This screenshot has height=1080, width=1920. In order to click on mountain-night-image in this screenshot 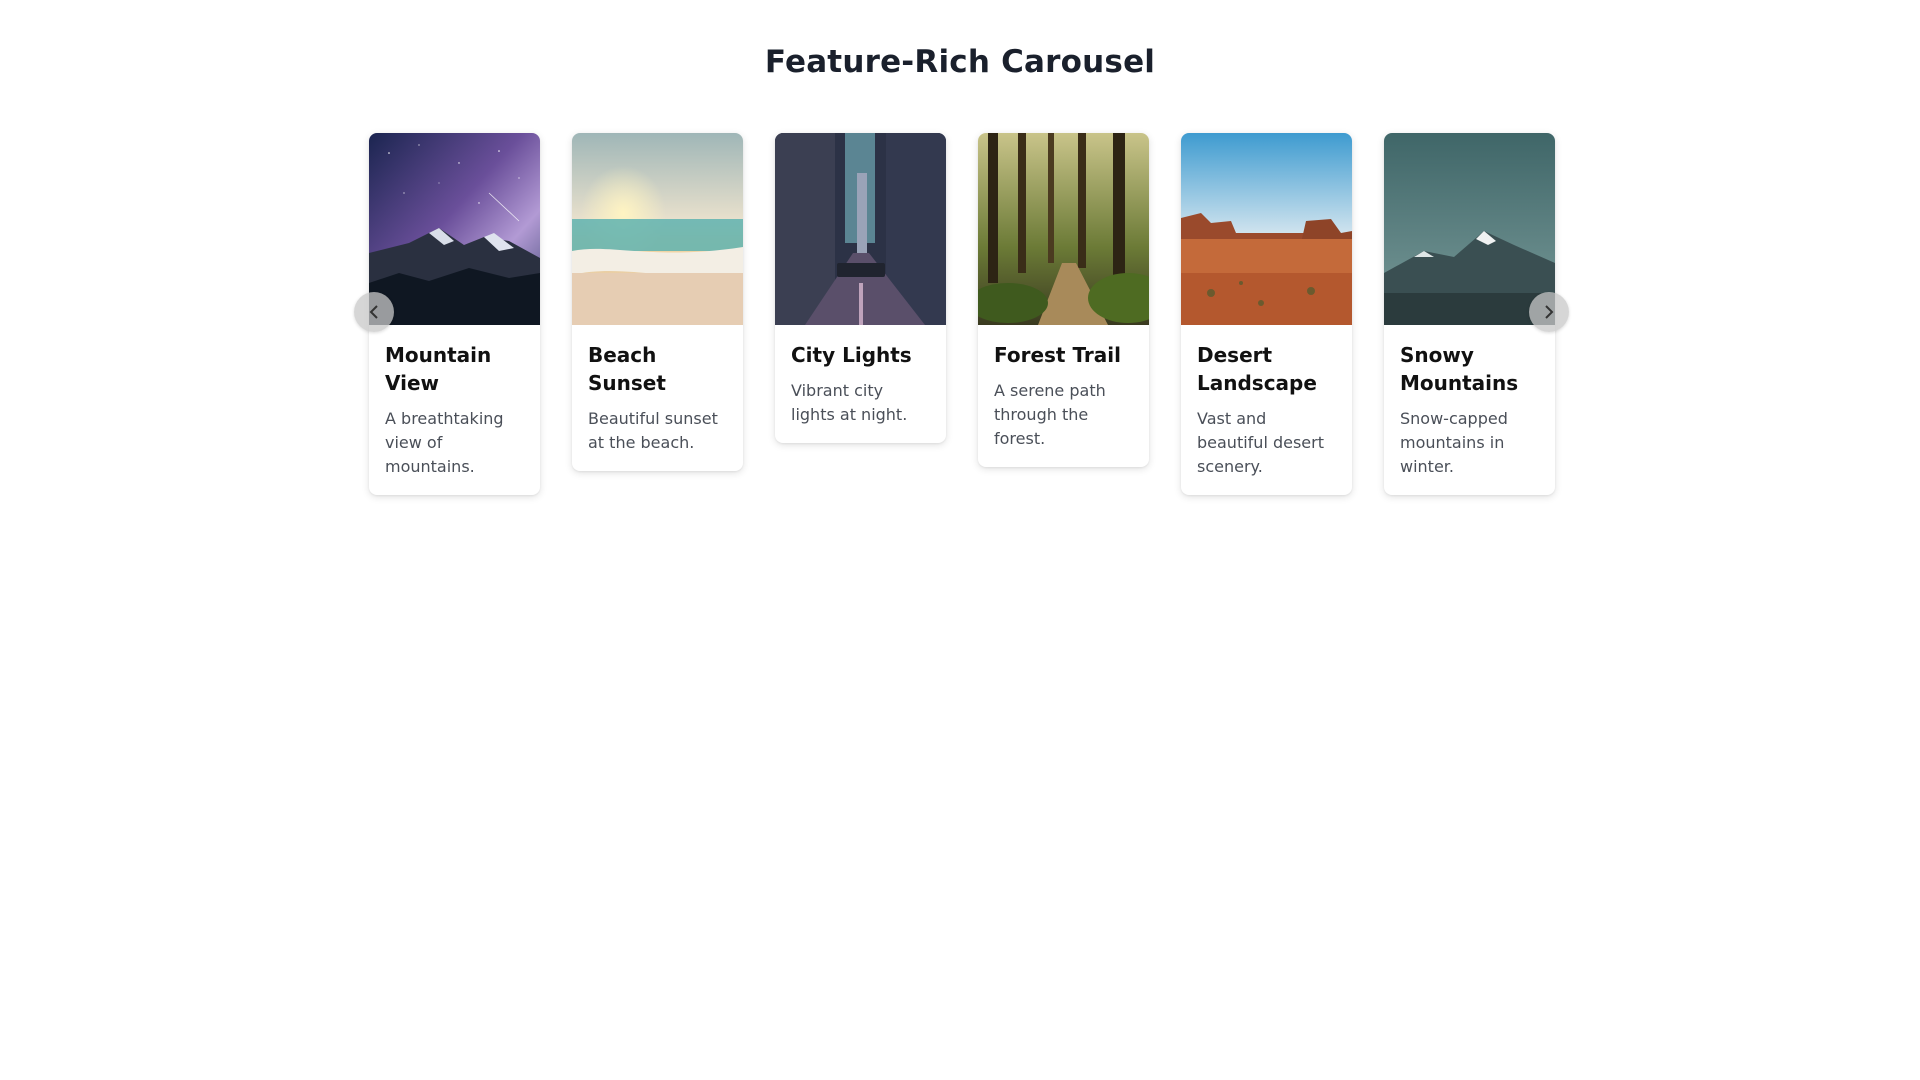, I will do `click(454, 229)`.